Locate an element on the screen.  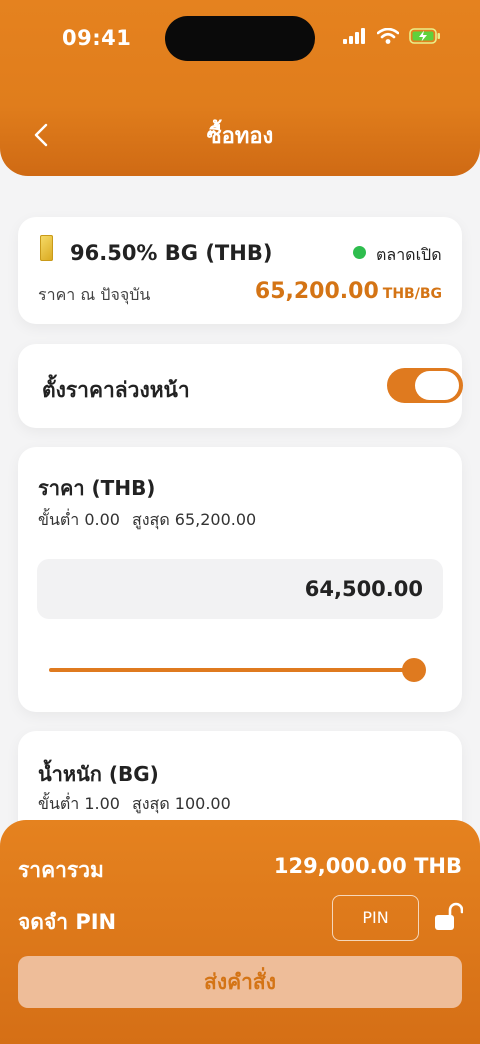
wifi-icon is located at coordinates (388, 36).